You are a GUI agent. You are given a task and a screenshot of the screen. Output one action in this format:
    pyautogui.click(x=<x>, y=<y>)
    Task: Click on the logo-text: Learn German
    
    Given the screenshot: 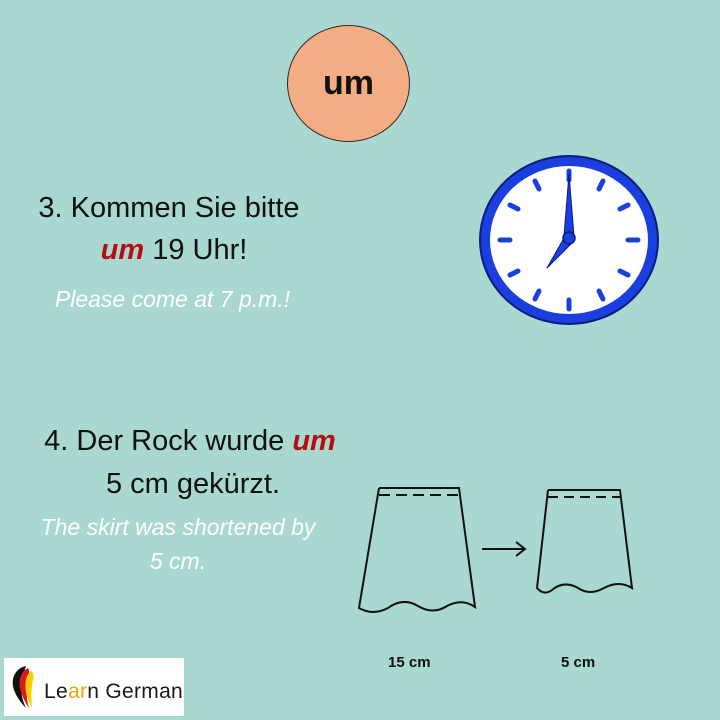 What is the action you would take?
    pyautogui.click(x=113, y=692)
    